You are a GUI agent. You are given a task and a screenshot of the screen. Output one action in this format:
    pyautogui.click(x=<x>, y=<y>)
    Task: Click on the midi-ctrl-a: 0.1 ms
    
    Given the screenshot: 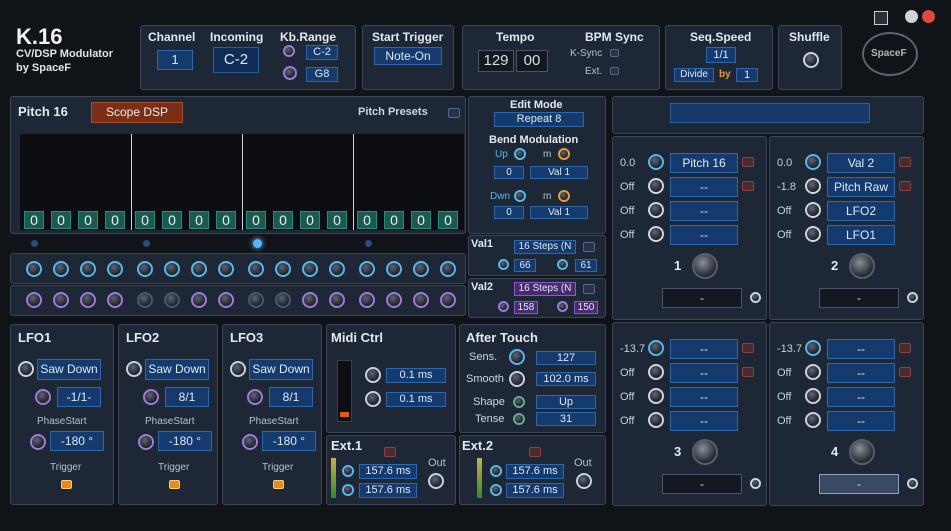 What is the action you would take?
    pyautogui.click(x=416, y=375)
    